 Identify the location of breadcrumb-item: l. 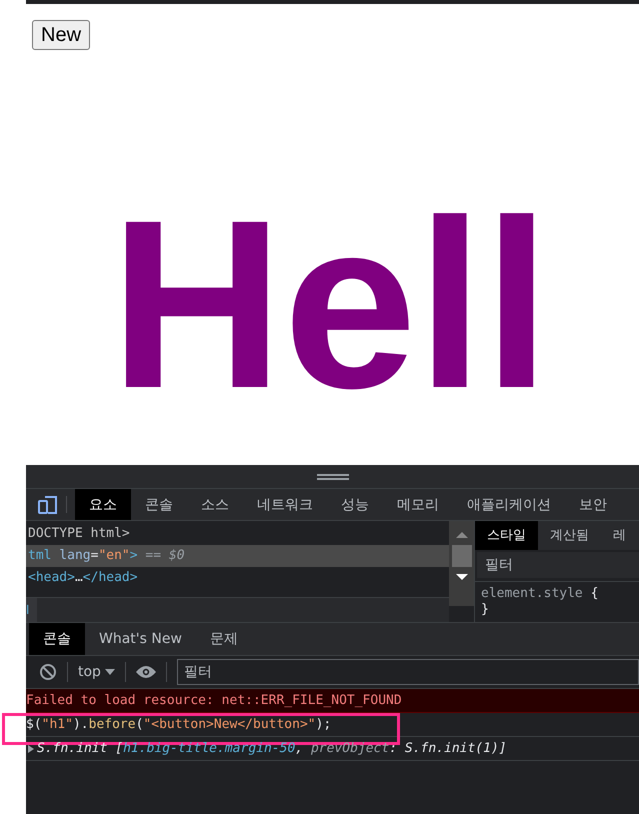
(32, 610).